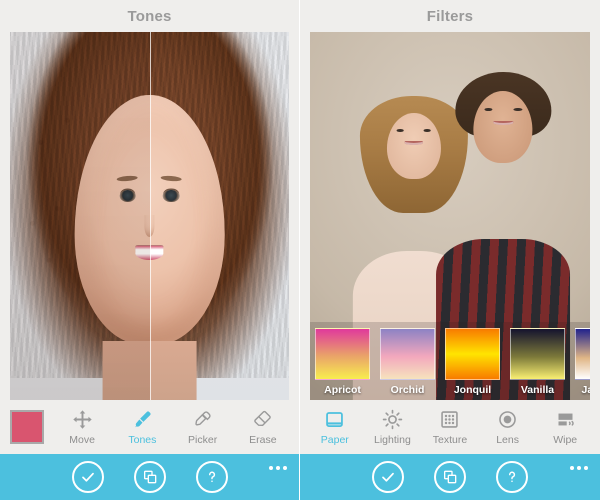  I want to click on tool-lighting: Lighting, so click(393, 427).